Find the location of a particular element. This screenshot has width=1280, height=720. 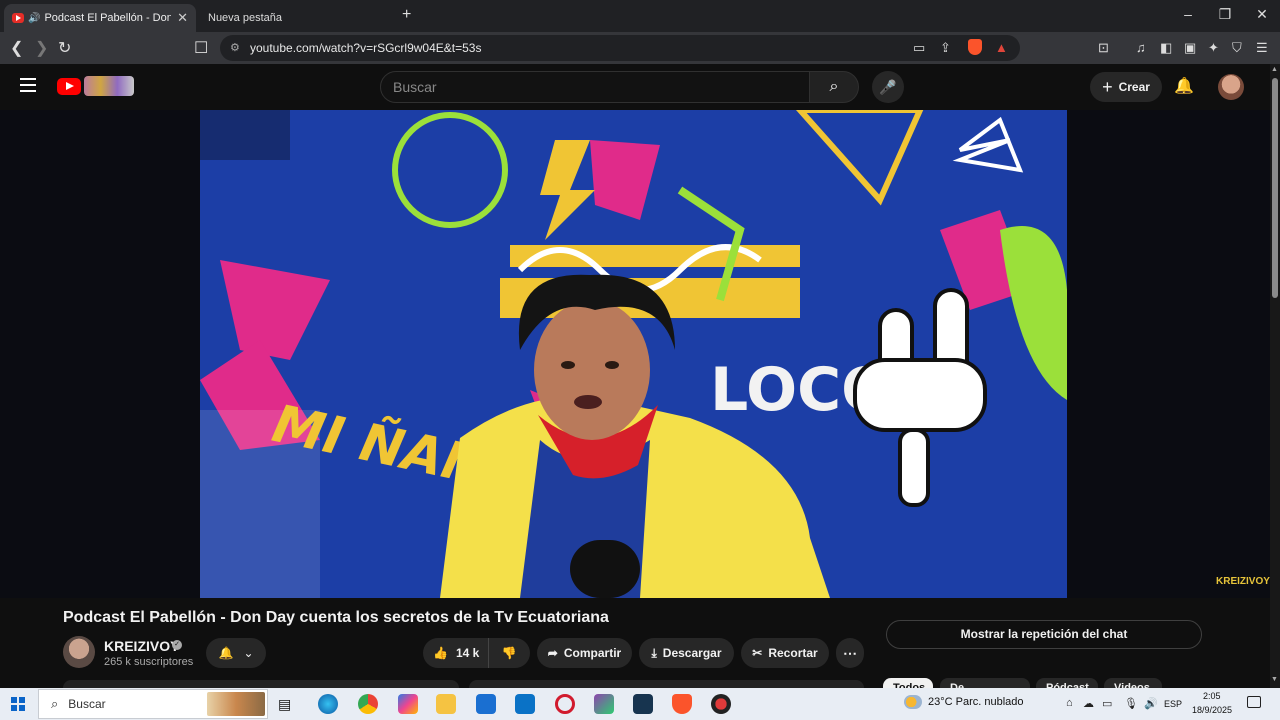

leo-ai-icon: ✦ is located at coordinates (1213, 48).